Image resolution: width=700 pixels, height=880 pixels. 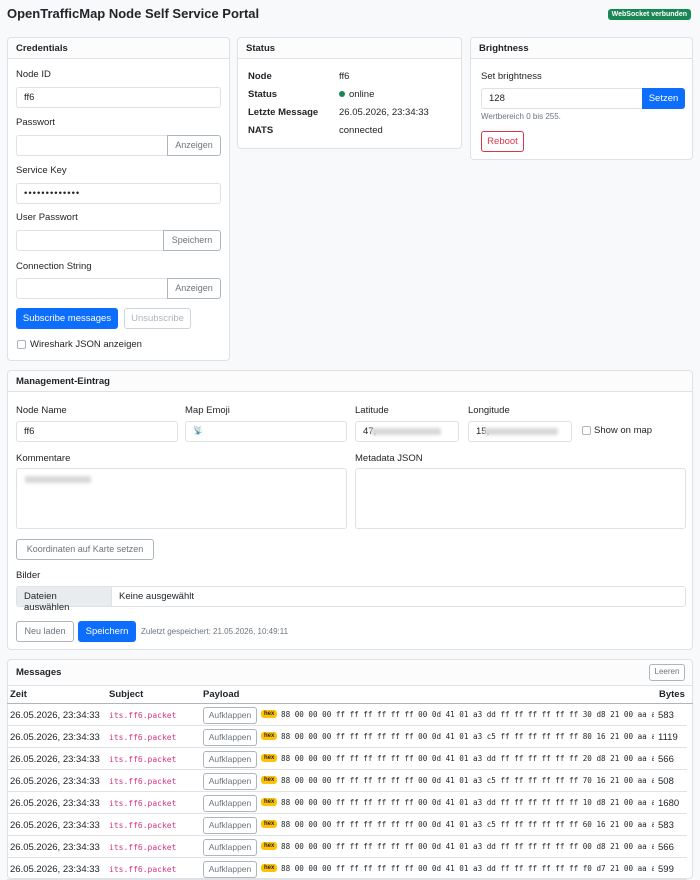 I want to click on column-header-subject: Subject, so click(x=126, y=694).